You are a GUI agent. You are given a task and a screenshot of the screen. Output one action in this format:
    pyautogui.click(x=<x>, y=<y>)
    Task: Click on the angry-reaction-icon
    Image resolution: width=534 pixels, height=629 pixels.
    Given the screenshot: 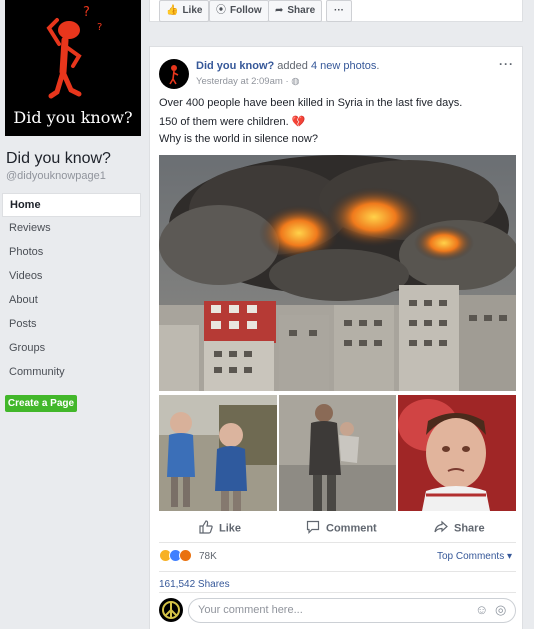 What is the action you would take?
    pyautogui.click(x=185, y=555)
    